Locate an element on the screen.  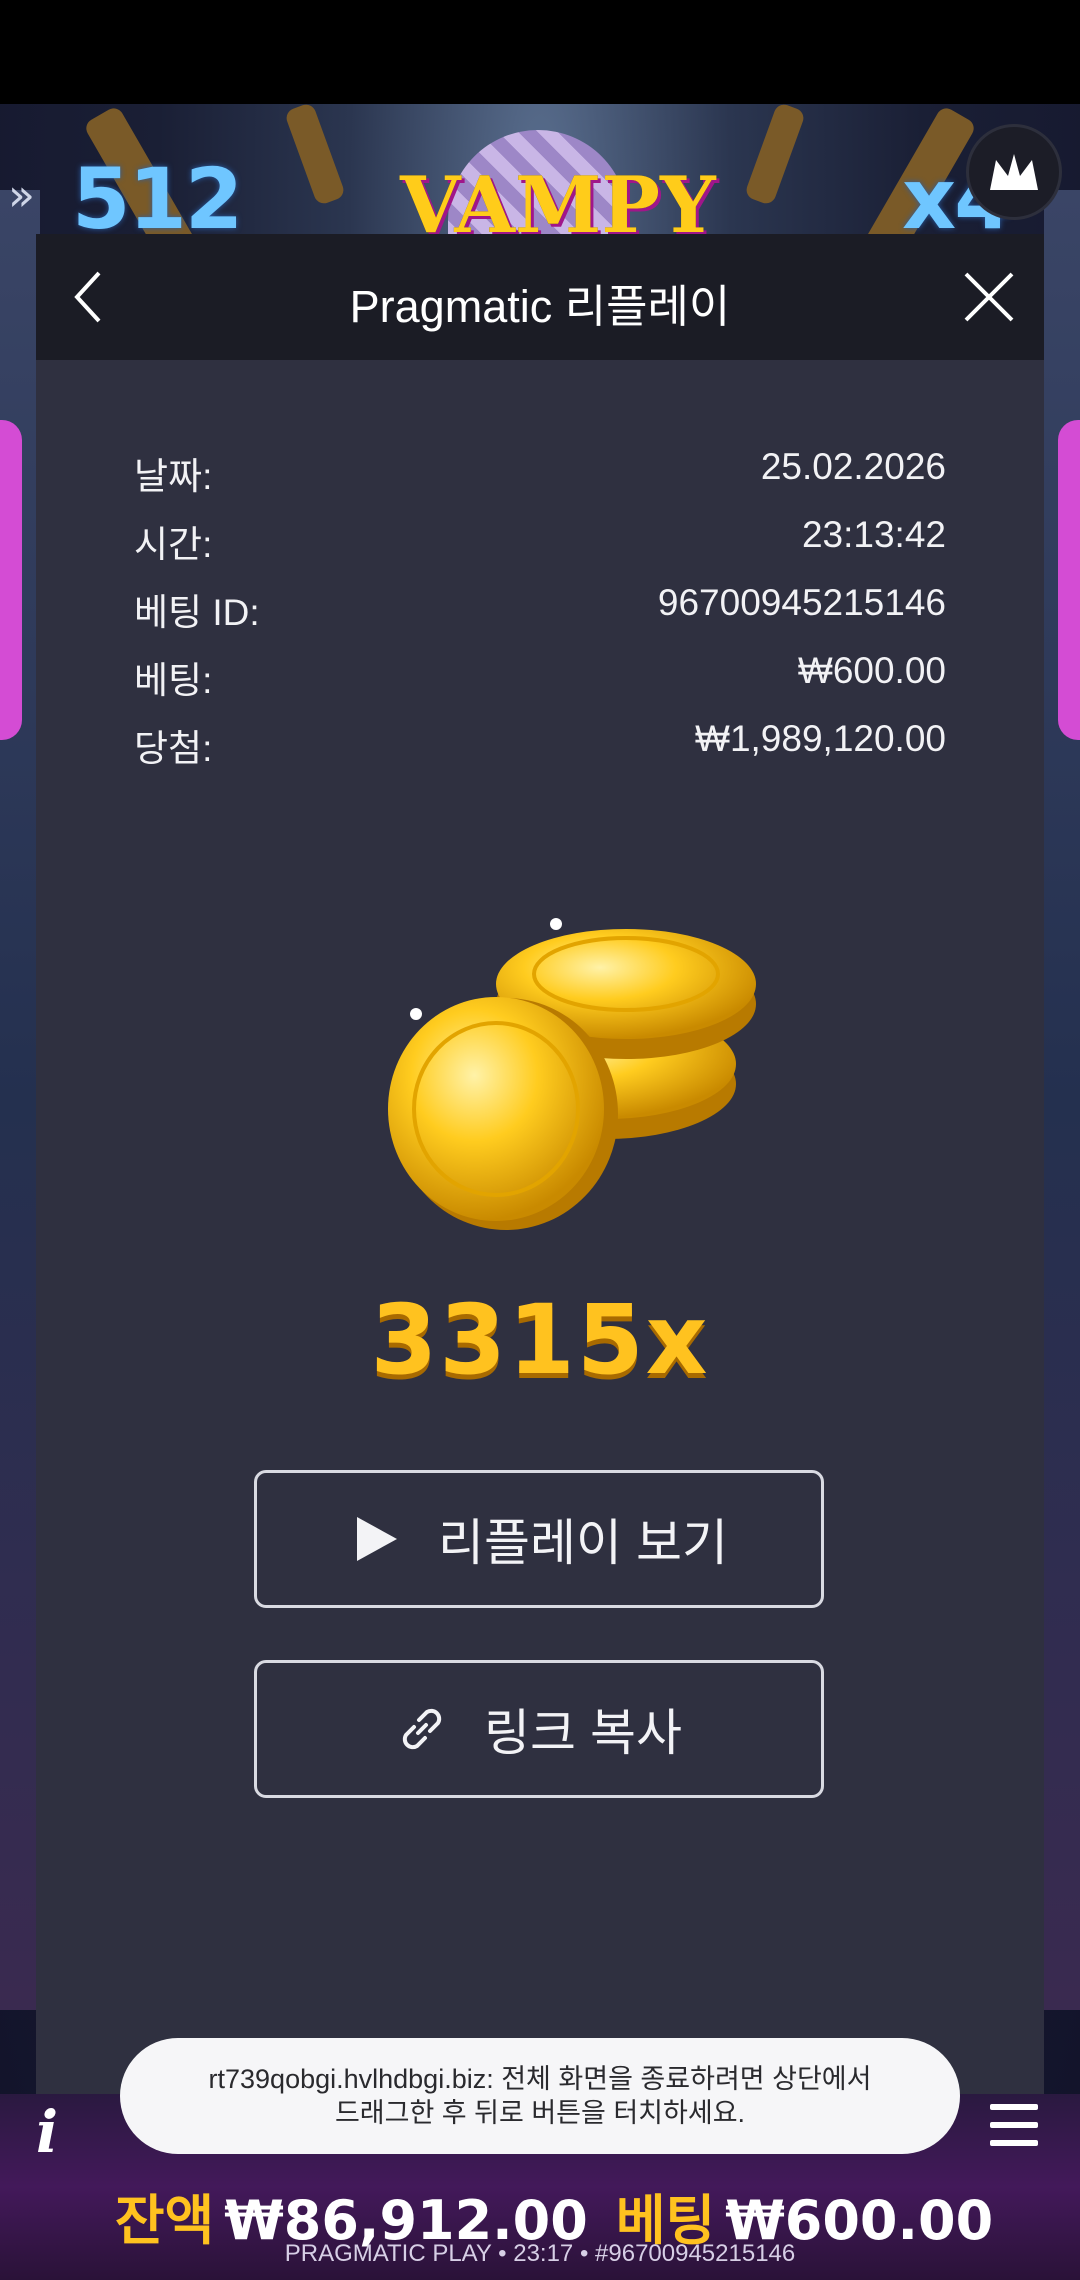
win-value: ₩1,989,120.00 is located at coordinates (820, 738).